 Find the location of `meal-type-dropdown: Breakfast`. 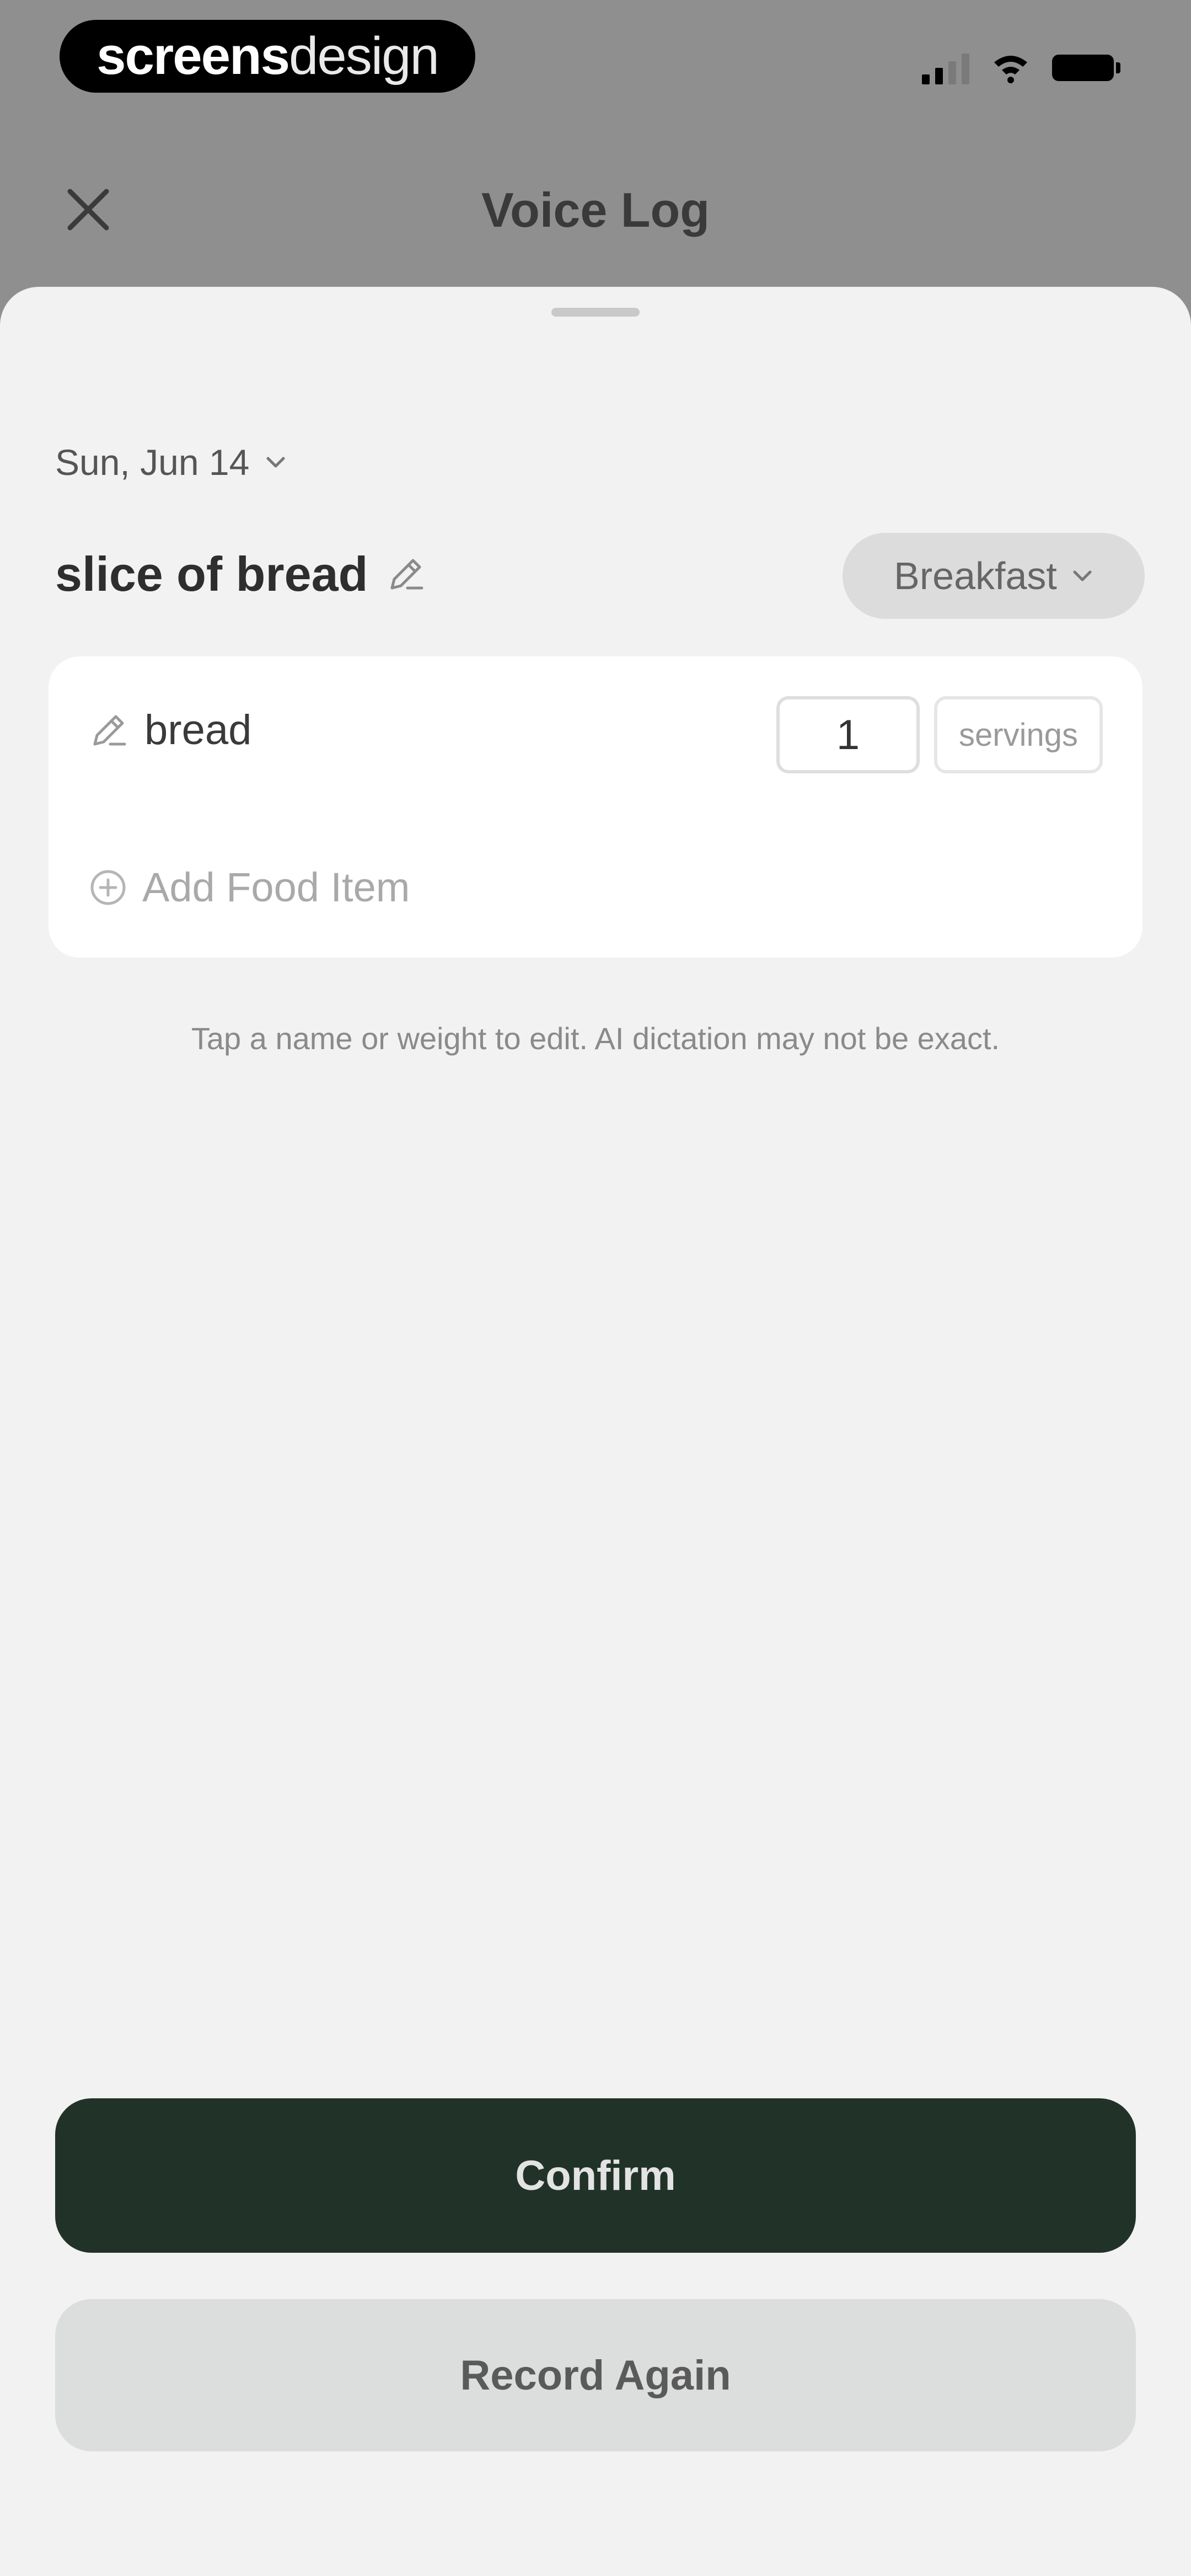

meal-type-dropdown: Breakfast is located at coordinates (994, 576).